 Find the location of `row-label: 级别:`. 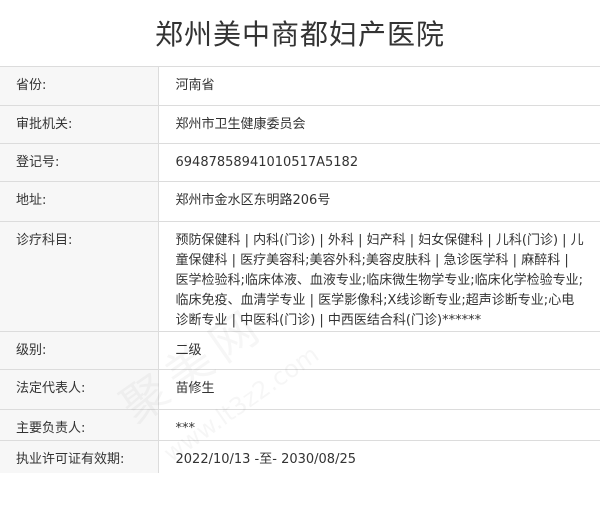

row-label: 级别: is located at coordinates (79, 350).